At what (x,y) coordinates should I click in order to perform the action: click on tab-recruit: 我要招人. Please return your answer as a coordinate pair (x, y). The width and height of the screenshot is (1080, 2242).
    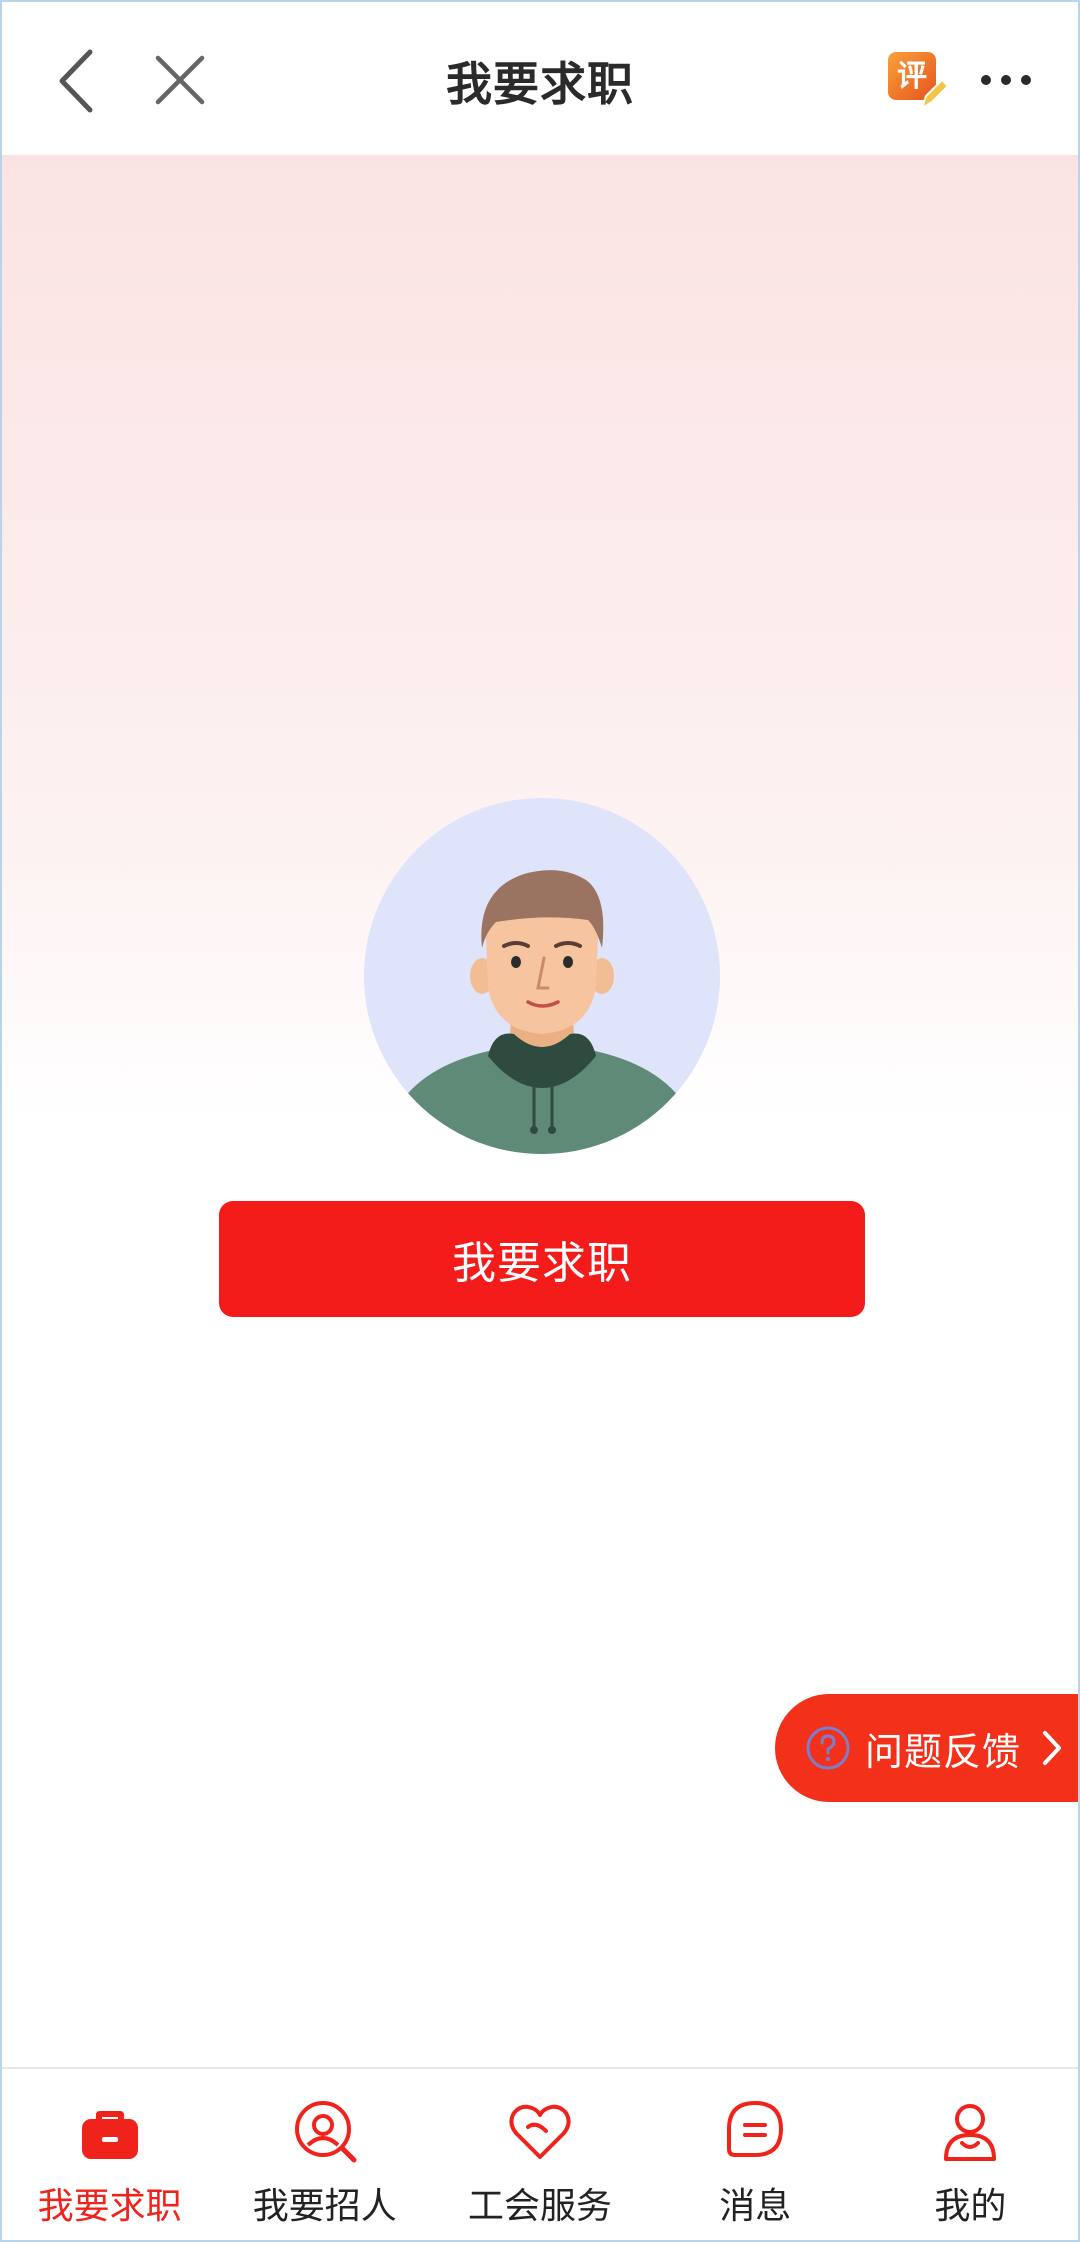
    Looking at the image, I should click on (324, 2154).